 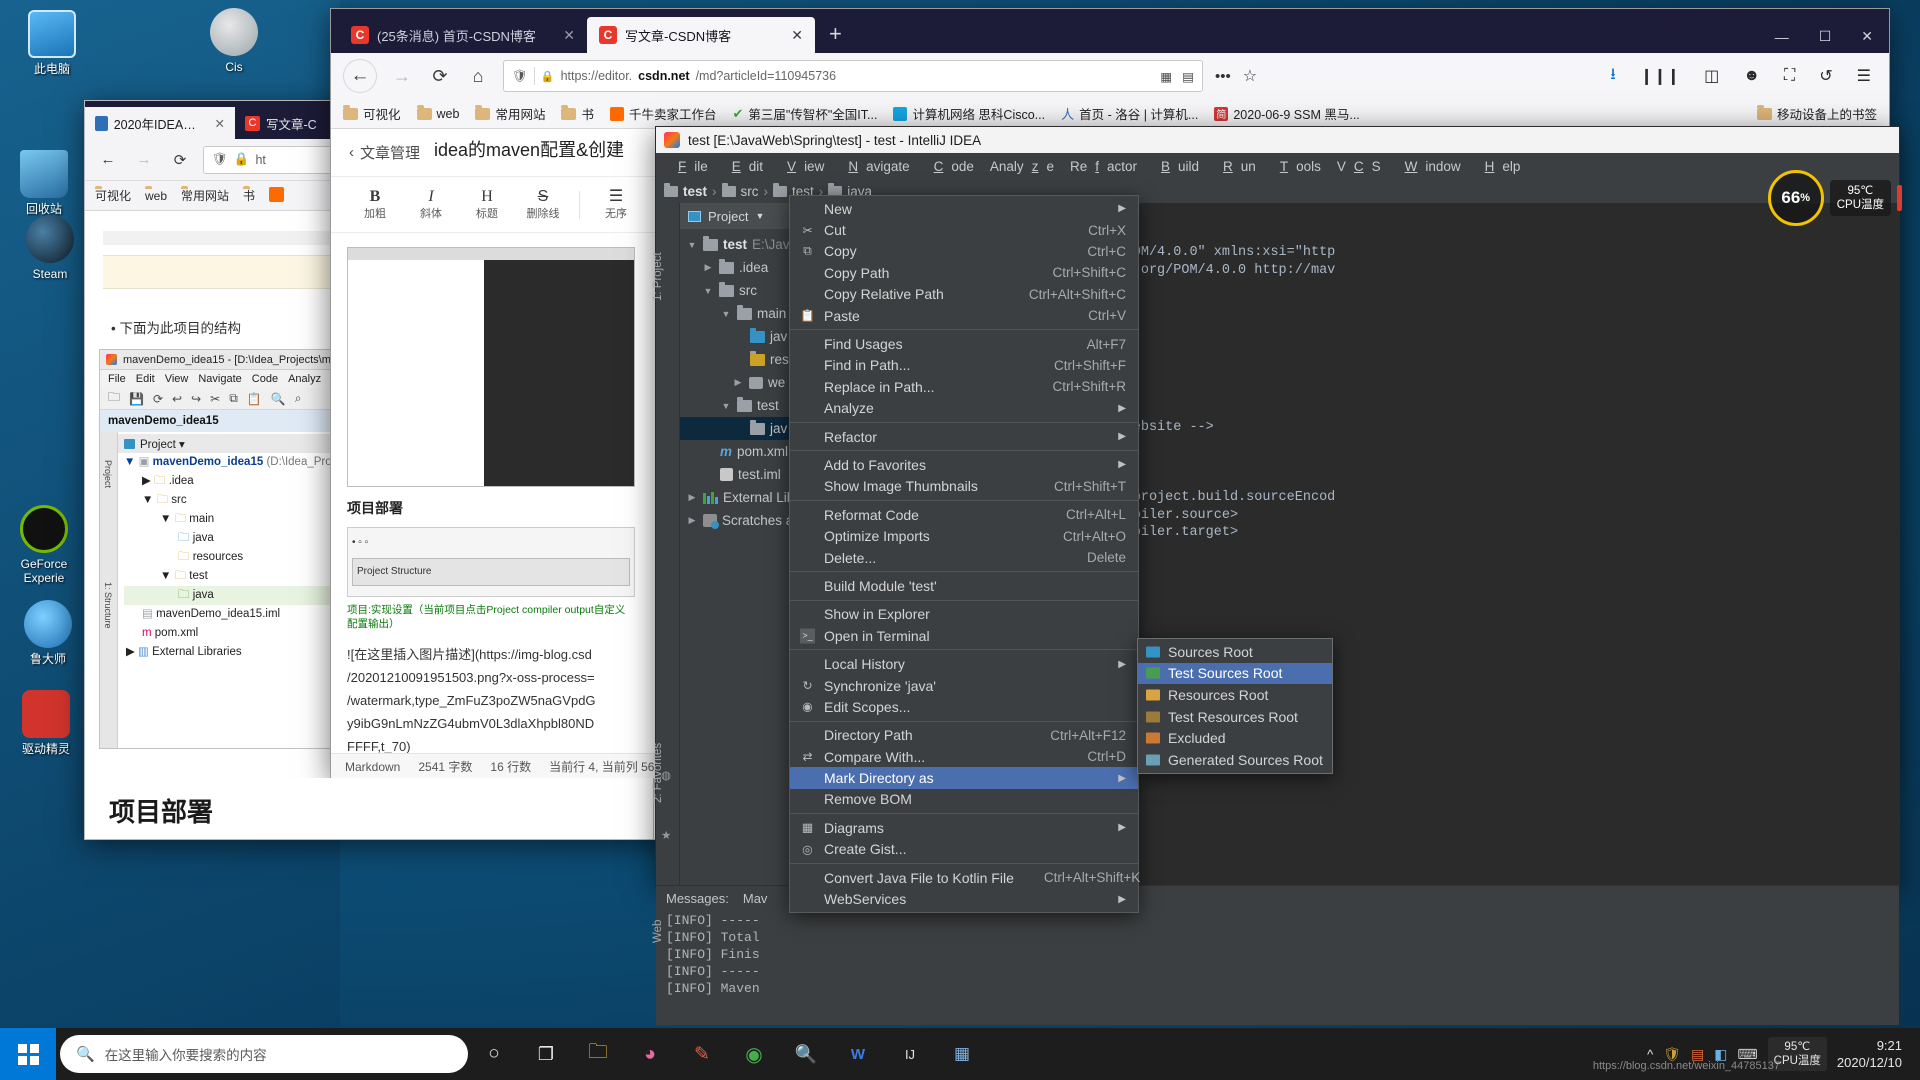 What do you see at coordinates (797, 35) in the screenshot?
I see `close-icon: ✕` at bounding box center [797, 35].